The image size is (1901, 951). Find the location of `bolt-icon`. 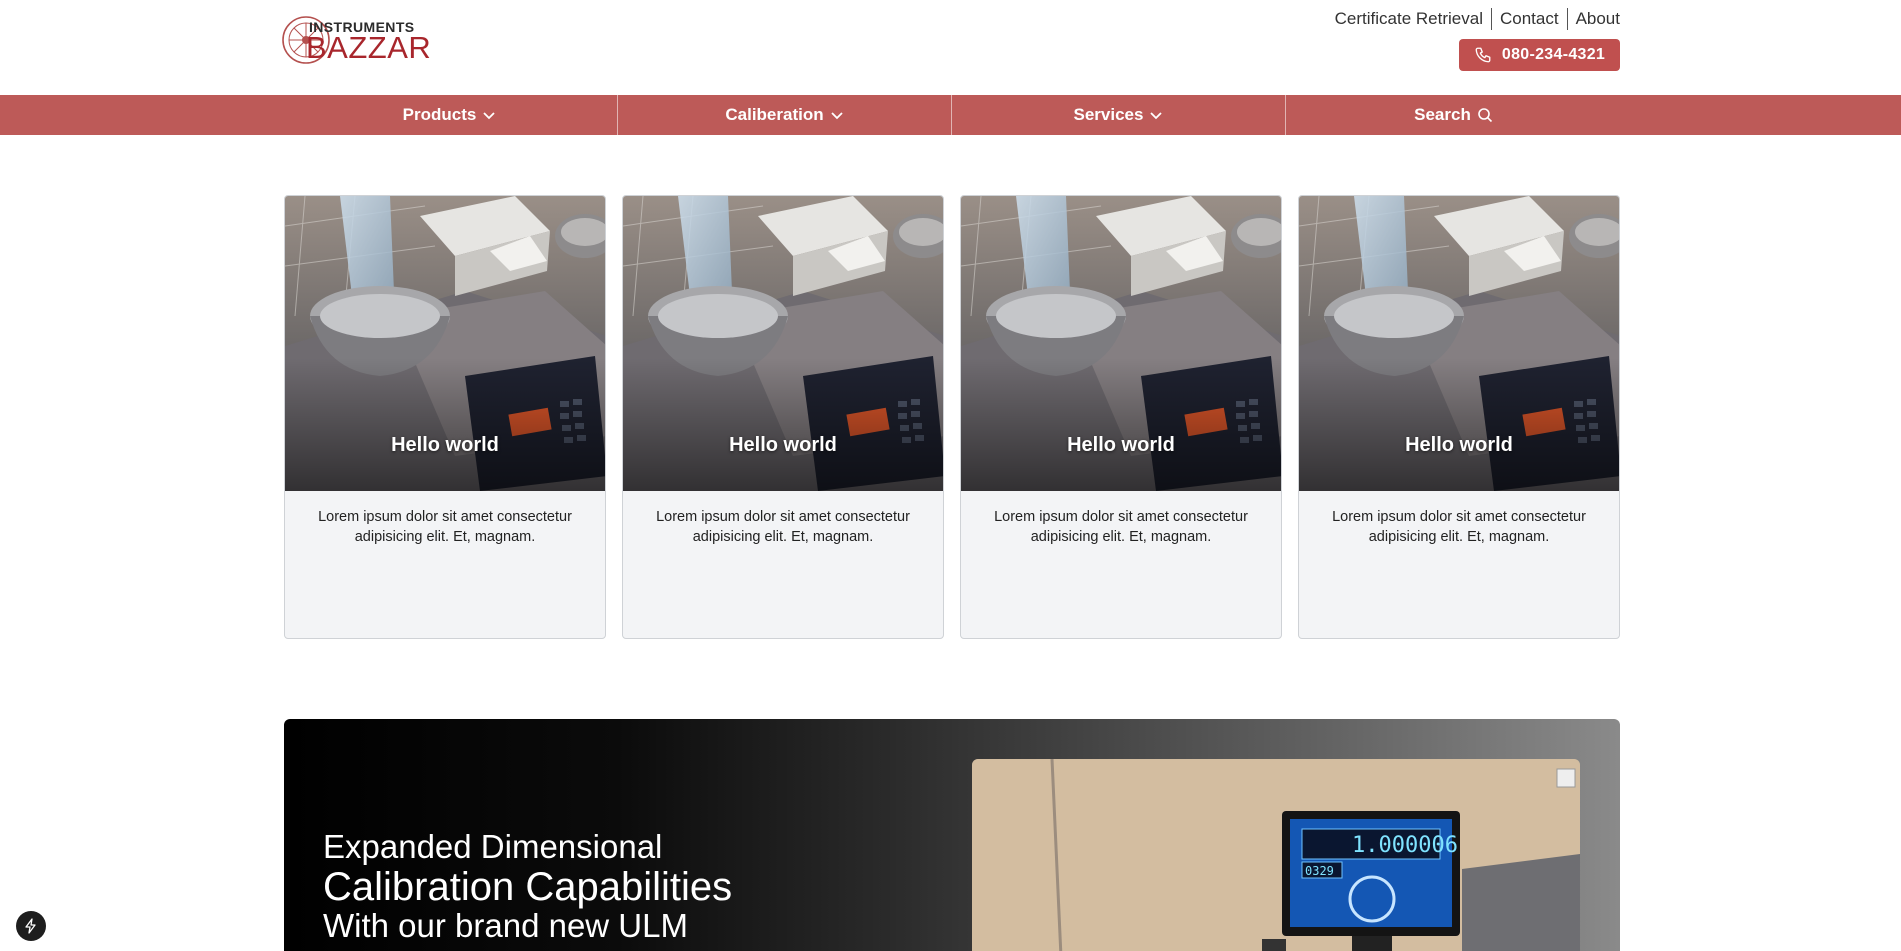

bolt-icon is located at coordinates (30, 926).